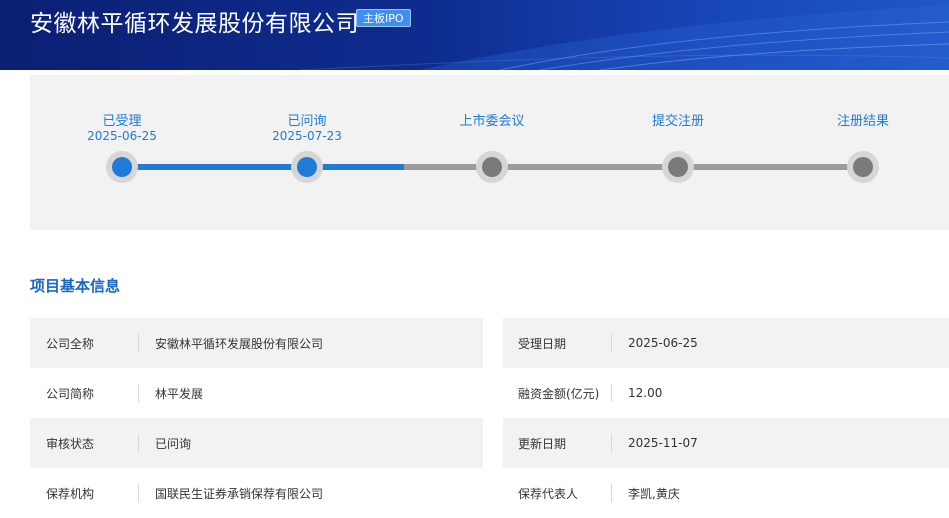 This screenshot has width=949, height=518. I want to click on info-label: 融资金额(亿元), so click(559, 393).